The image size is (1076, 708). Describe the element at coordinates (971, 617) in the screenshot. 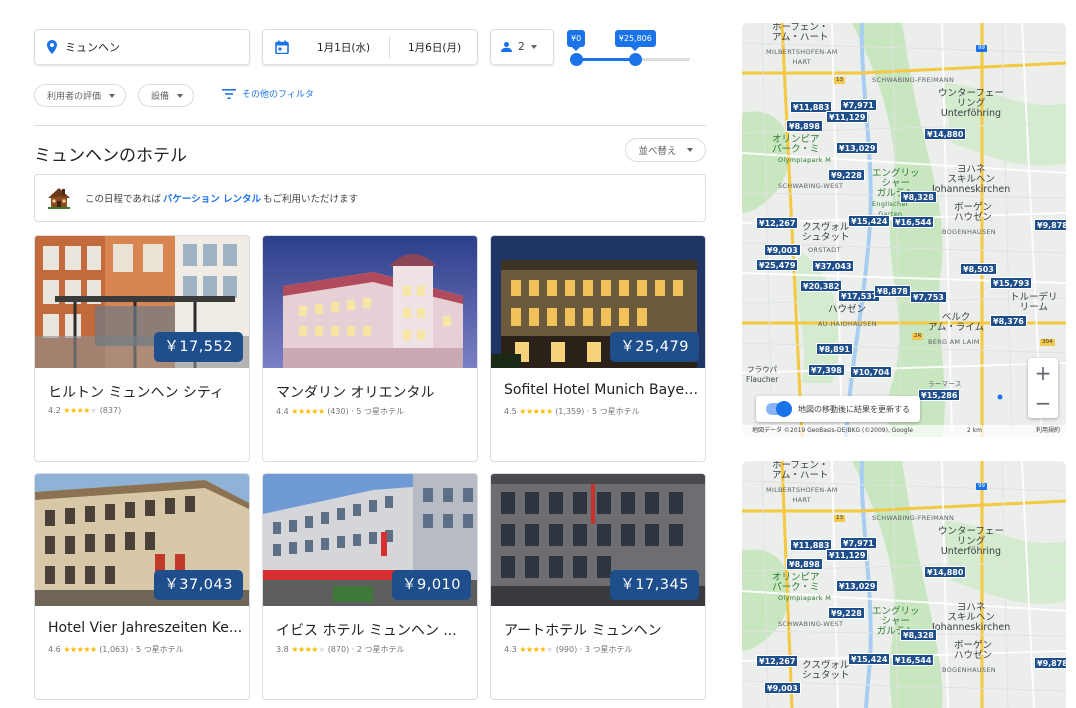

I see `map-label-johanneskirchen: ヨハネ スキルヘン Johanneskirchen` at that location.